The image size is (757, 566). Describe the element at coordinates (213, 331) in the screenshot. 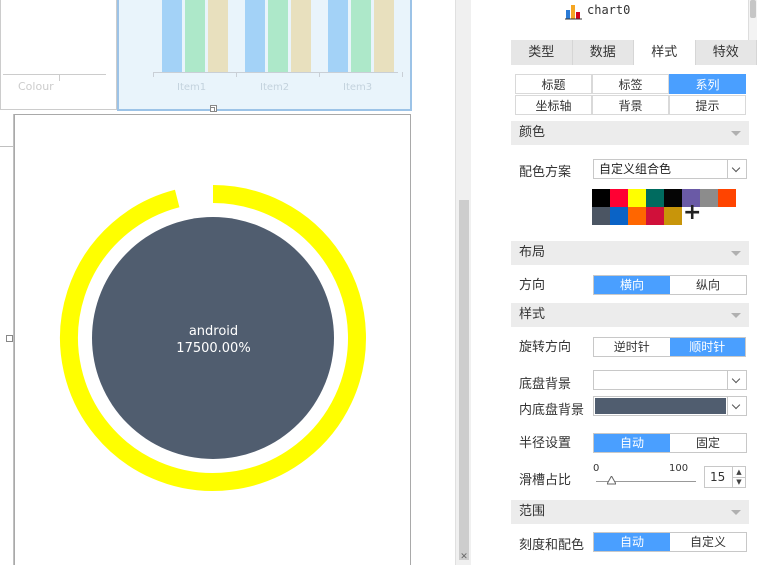

I see `gauge-series-name: android` at that location.